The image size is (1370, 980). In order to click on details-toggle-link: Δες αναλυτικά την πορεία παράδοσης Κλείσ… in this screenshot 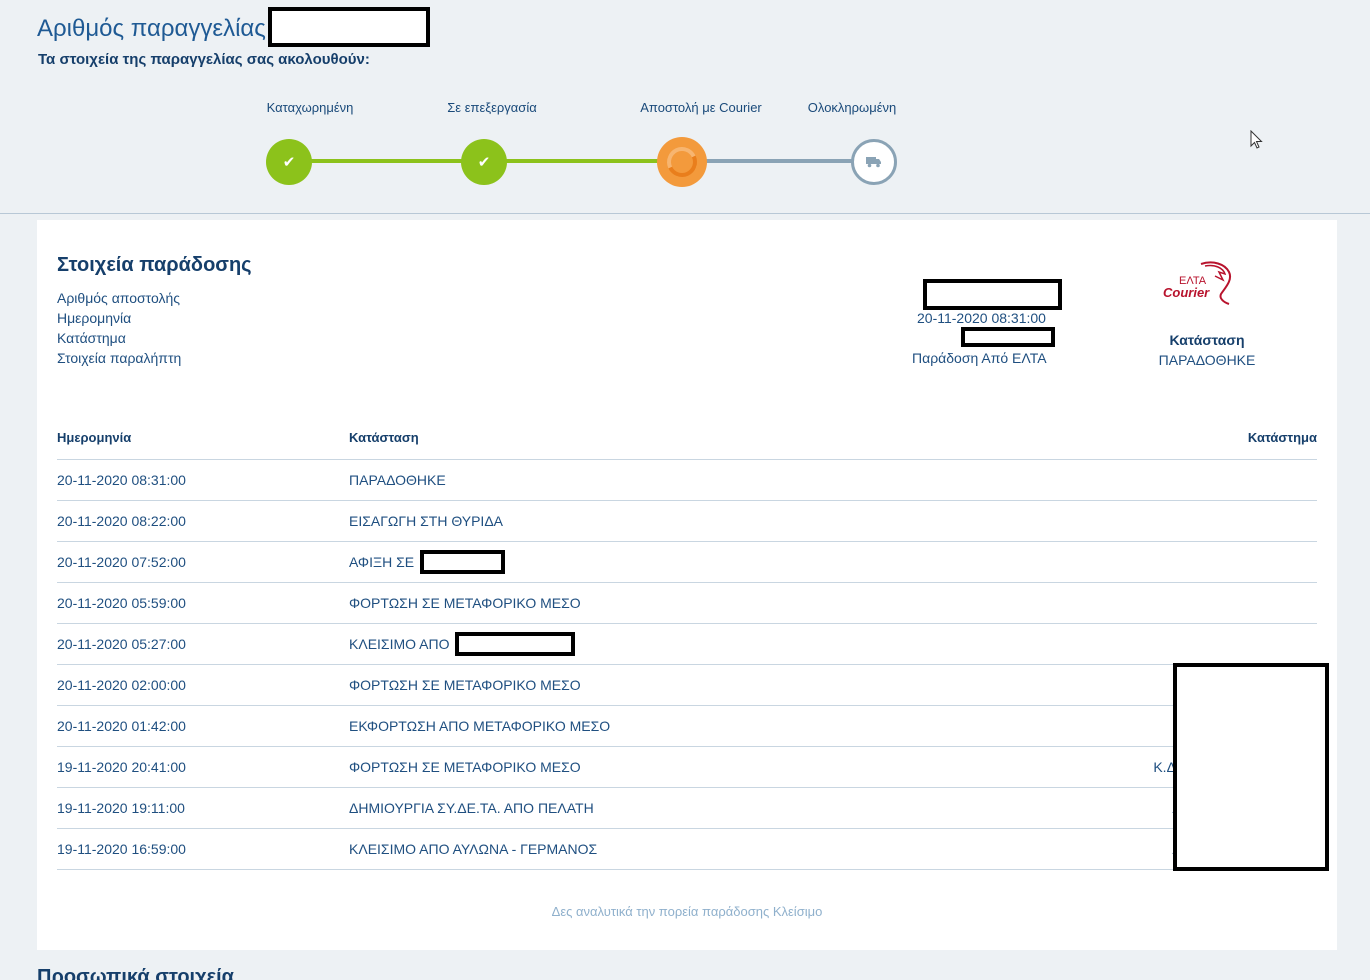, I will do `click(687, 911)`.